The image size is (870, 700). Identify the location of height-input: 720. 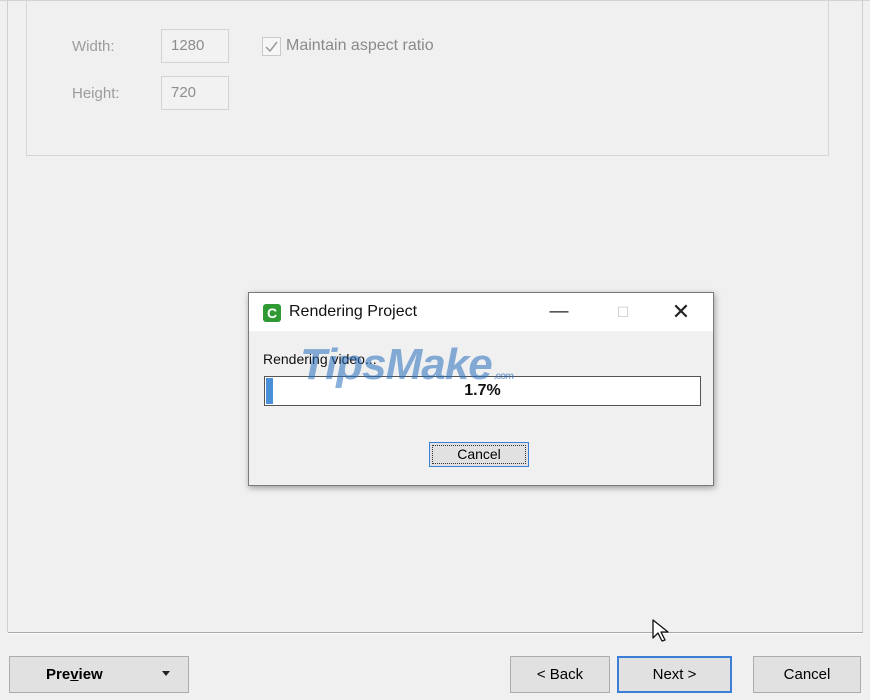
(195, 93).